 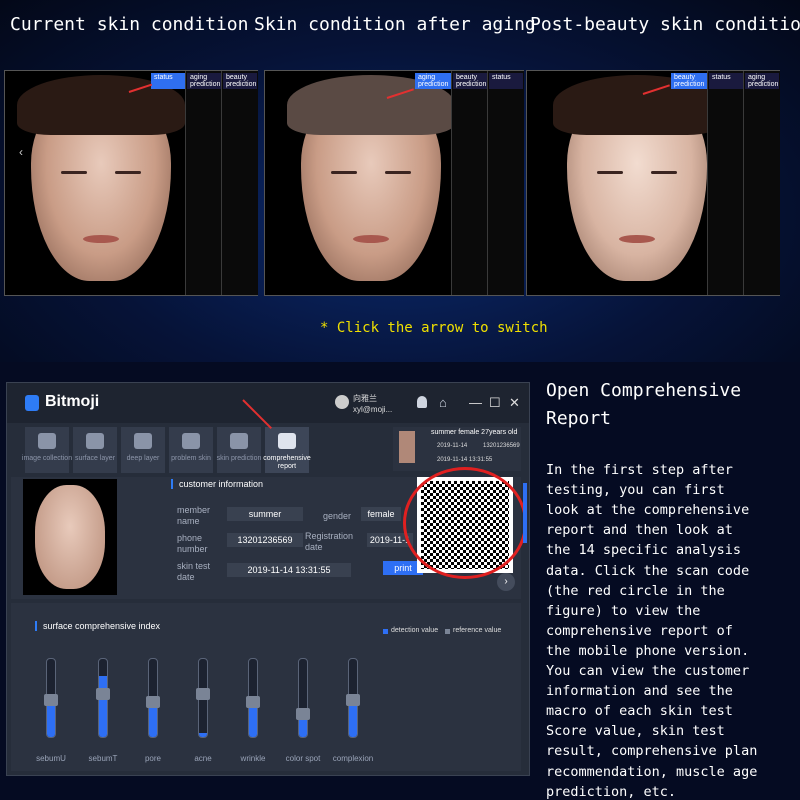 What do you see at coordinates (648, 650) in the screenshot?
I see `report-description-line: the mobile phone version.` at bounding box center [648, 650].